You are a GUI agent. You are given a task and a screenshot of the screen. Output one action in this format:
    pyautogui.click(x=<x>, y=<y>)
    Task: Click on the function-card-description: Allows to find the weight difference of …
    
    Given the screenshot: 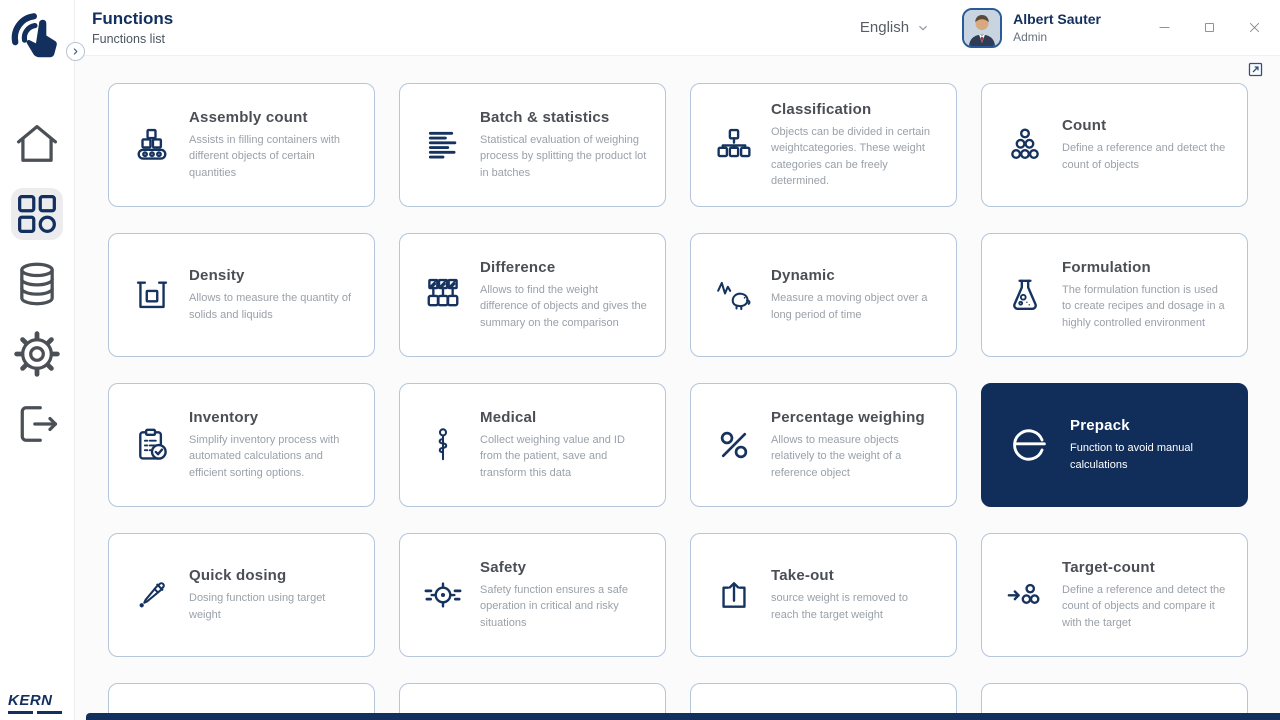 What is the action you would take?
    pyautogui.click(x=563, y=306)
    